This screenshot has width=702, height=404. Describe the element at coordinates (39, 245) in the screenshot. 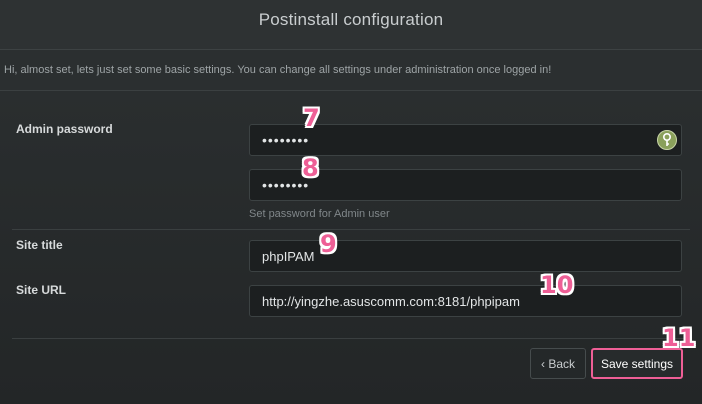

I see `site-title-label: Site title` at that location.